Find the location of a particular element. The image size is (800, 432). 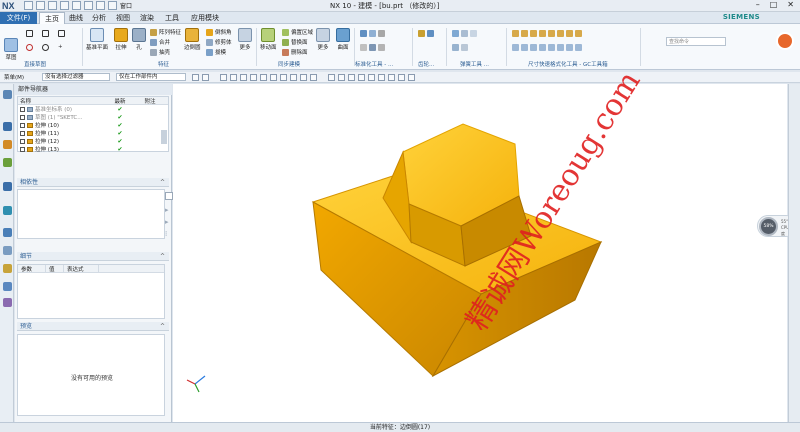

show-hide-icon is located at coordinates (411, 77).